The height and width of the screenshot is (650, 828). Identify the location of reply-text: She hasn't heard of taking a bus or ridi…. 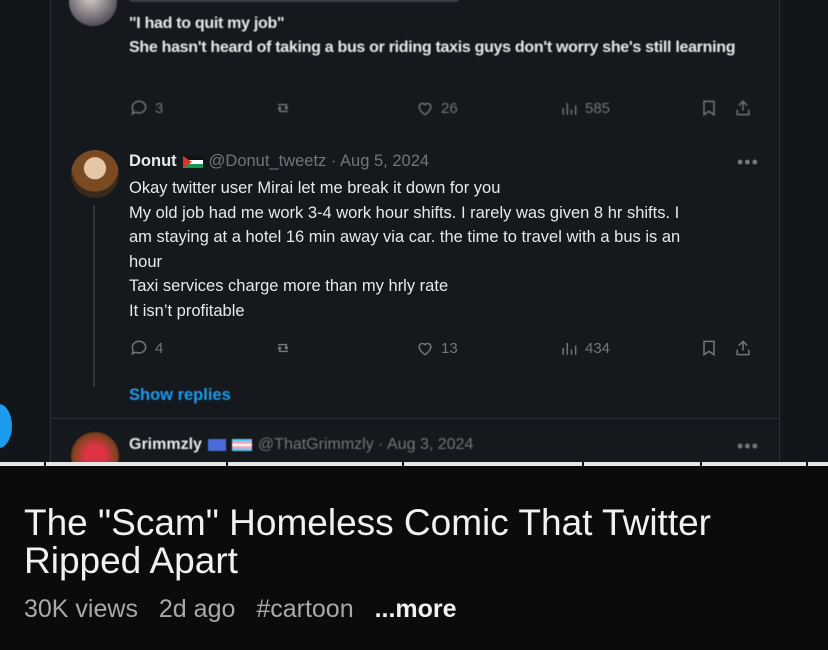
(432, 47).